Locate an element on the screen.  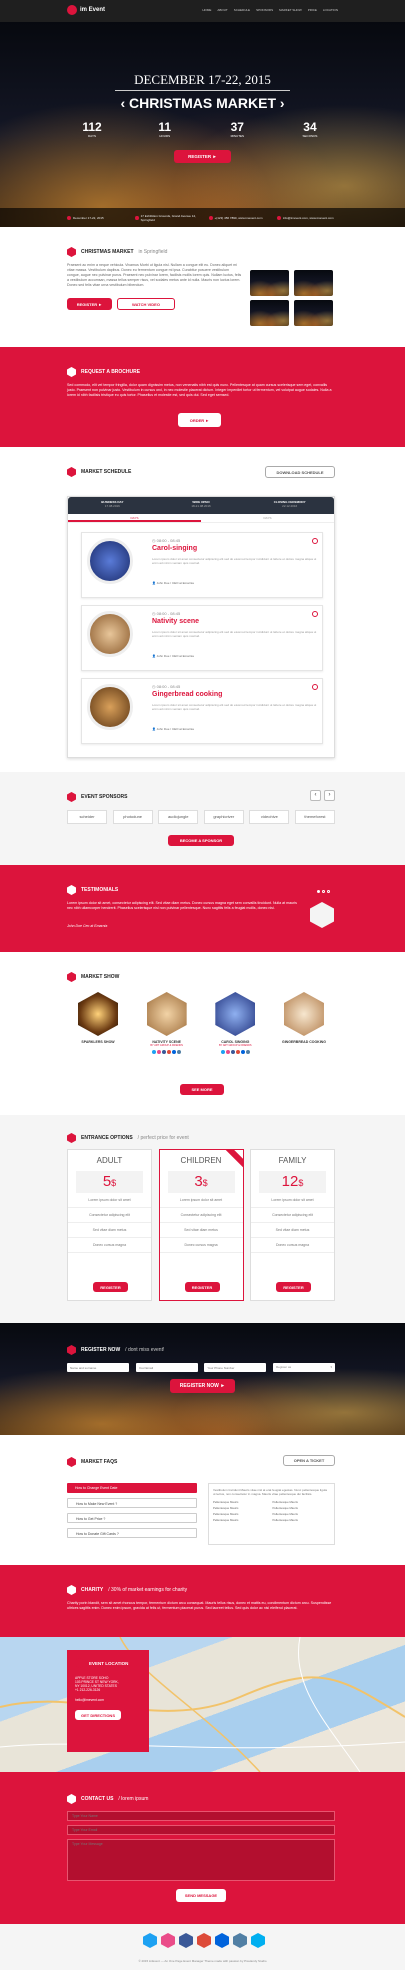
faq-question: How to Donate Gift Cards ? is located at coordinates (132, 1533).